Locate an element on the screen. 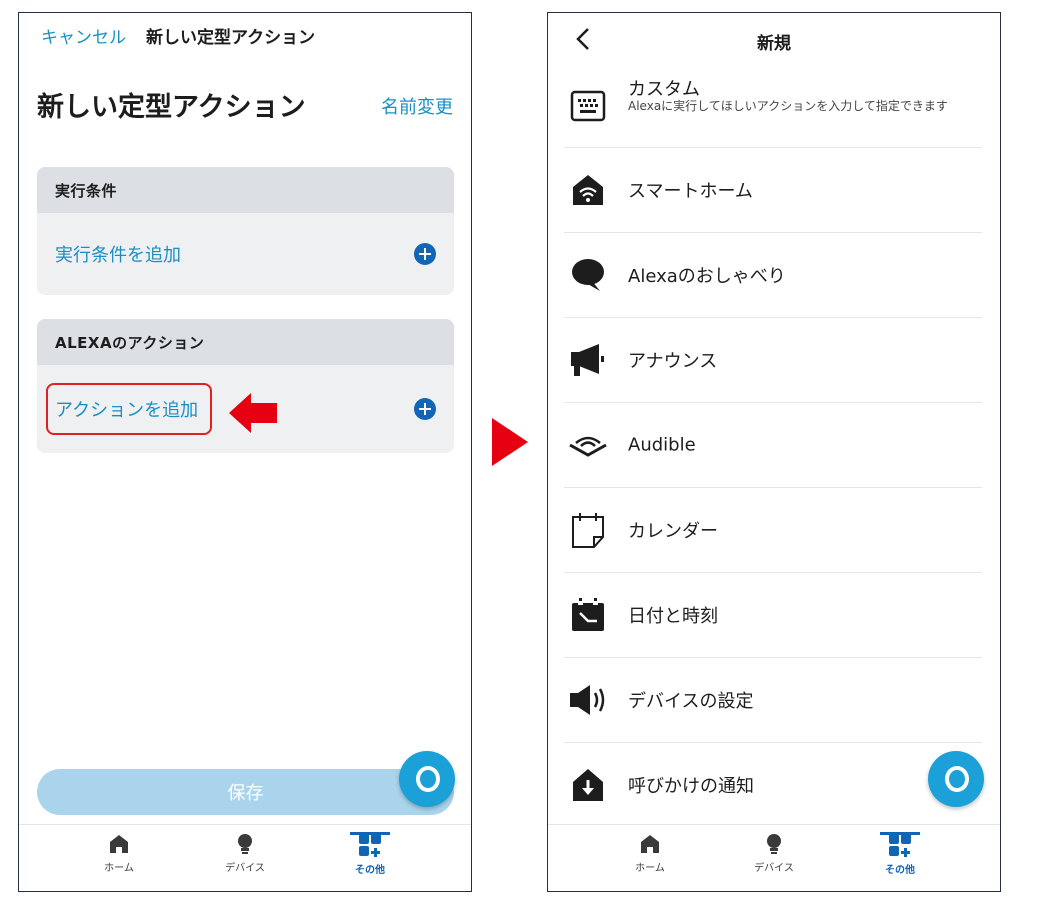 The width and height of the screenshot is (1058, 906). list-item-label: Audible is located at coordinates (662, 445).